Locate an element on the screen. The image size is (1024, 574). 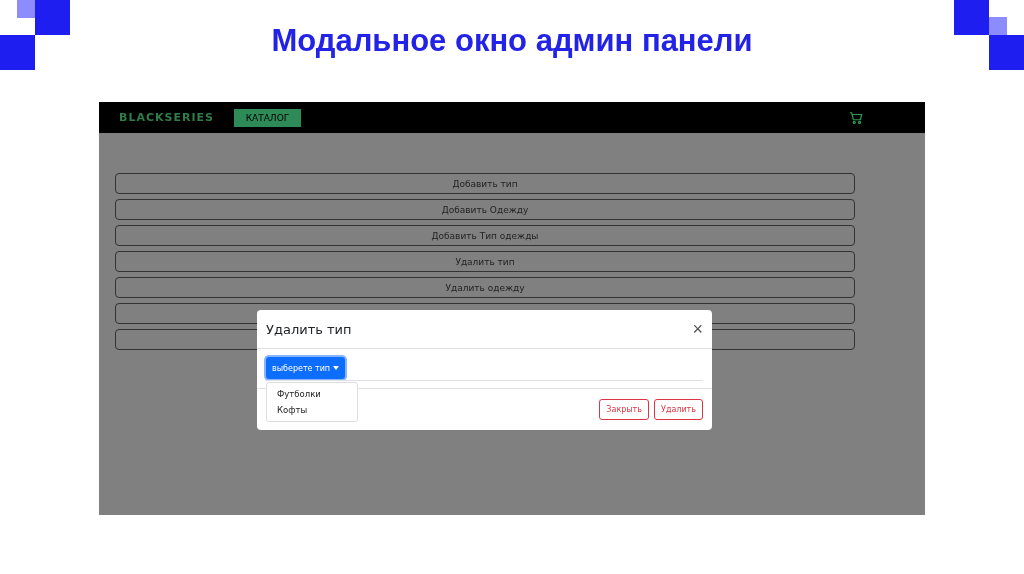
admin-action-button: Добавить Тип одежды is located at coordinates (485, 235).